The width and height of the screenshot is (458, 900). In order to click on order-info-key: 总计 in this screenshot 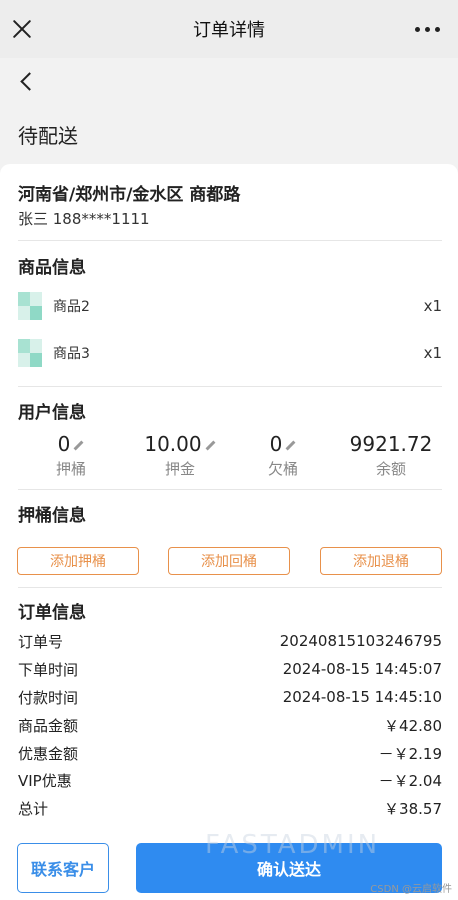, I will do `click(33, 808)`.